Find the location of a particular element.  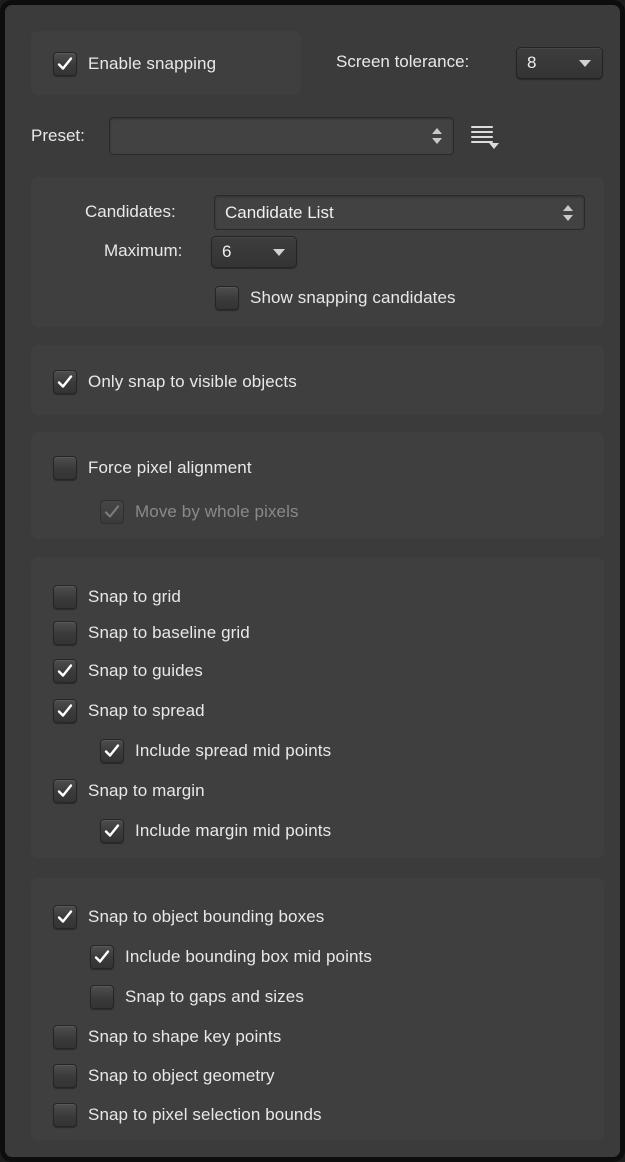

snap-object-bounding-boxes-label: Snap to object bounding boxes is located at coordinates (206, 916).